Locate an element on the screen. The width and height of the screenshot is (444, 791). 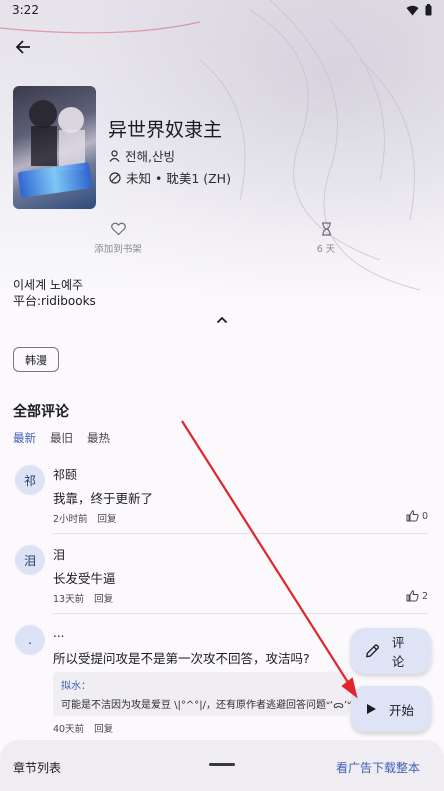
sheet-drag-handle is located at coordinates (222, 764).